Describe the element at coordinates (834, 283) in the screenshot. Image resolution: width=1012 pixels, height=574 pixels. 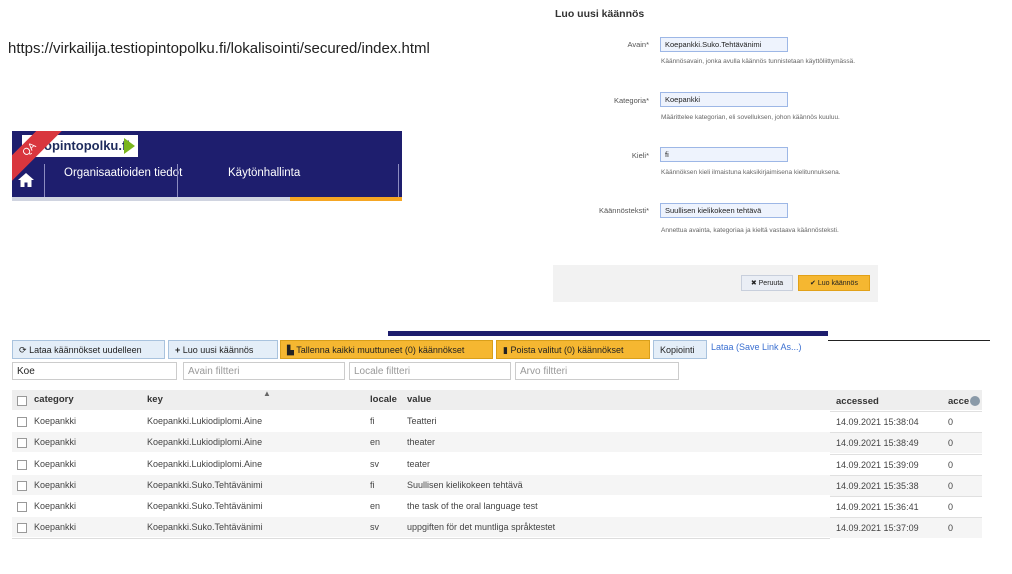
I see `create-translation-button: ✔ Luo käännös` at that location.